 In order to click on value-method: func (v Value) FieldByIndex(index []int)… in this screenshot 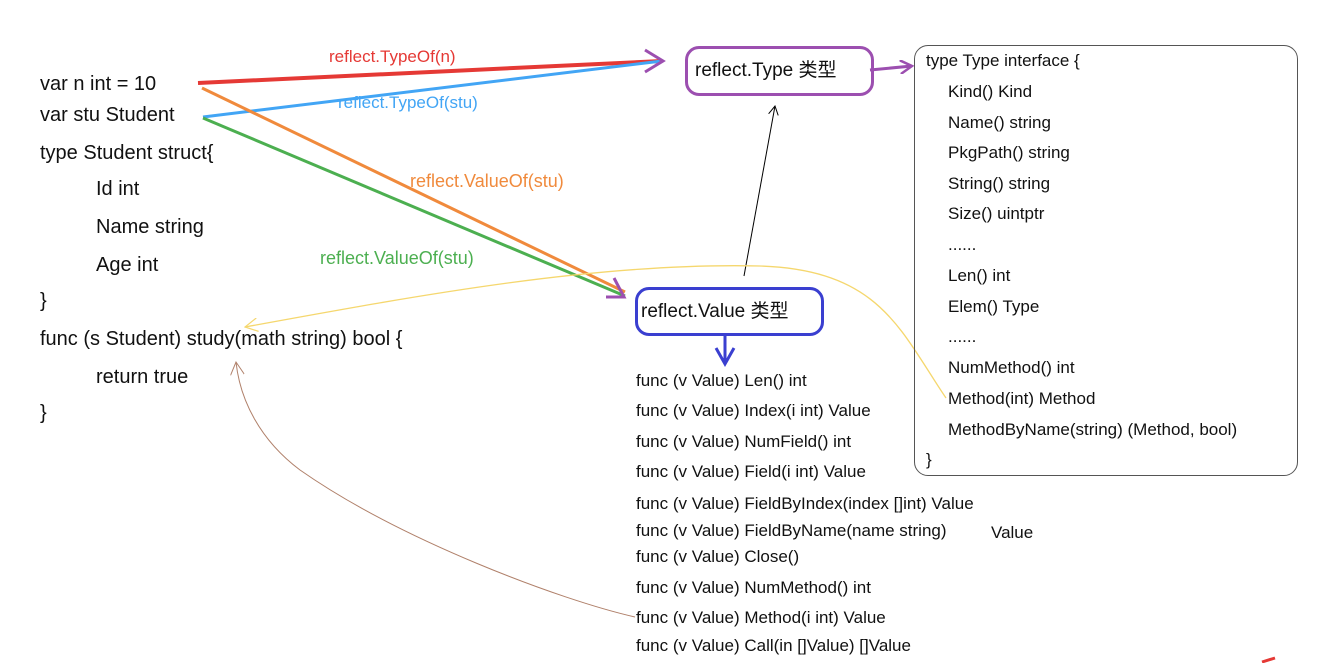, I will do `click(805, 503)`.